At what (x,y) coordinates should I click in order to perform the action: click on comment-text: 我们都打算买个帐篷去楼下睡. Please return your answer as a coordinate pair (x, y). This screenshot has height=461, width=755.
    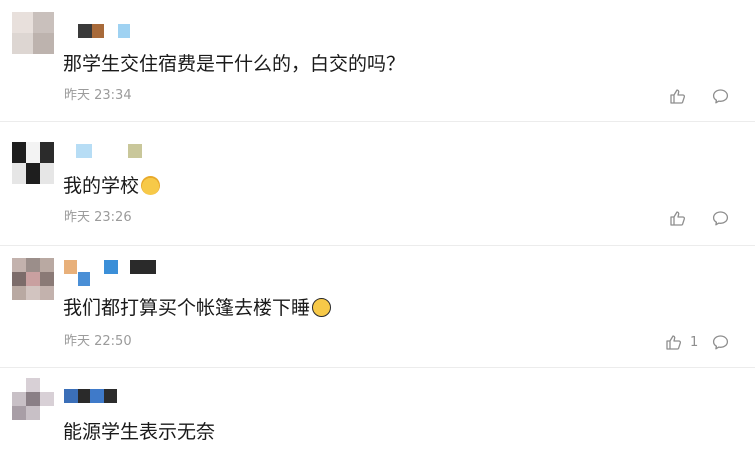
    Looking at the image, I should click on (197, 308).